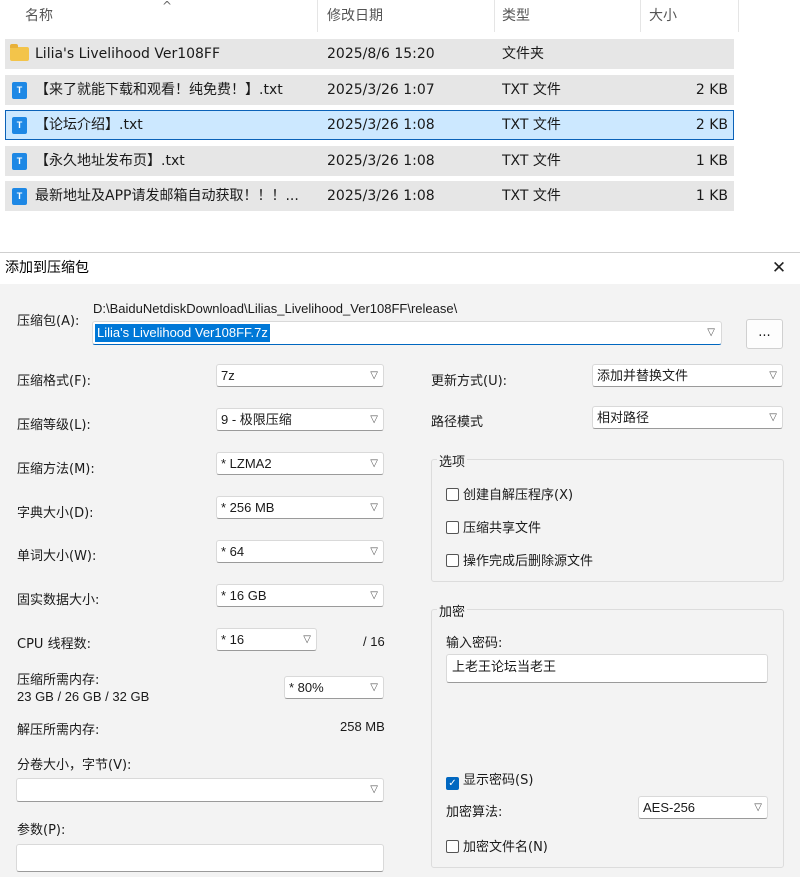 Image resolution: width=800 pixels, height=877 pixels. I want to click on solid-size-label: 固实数据大小:, so click(58, 600).